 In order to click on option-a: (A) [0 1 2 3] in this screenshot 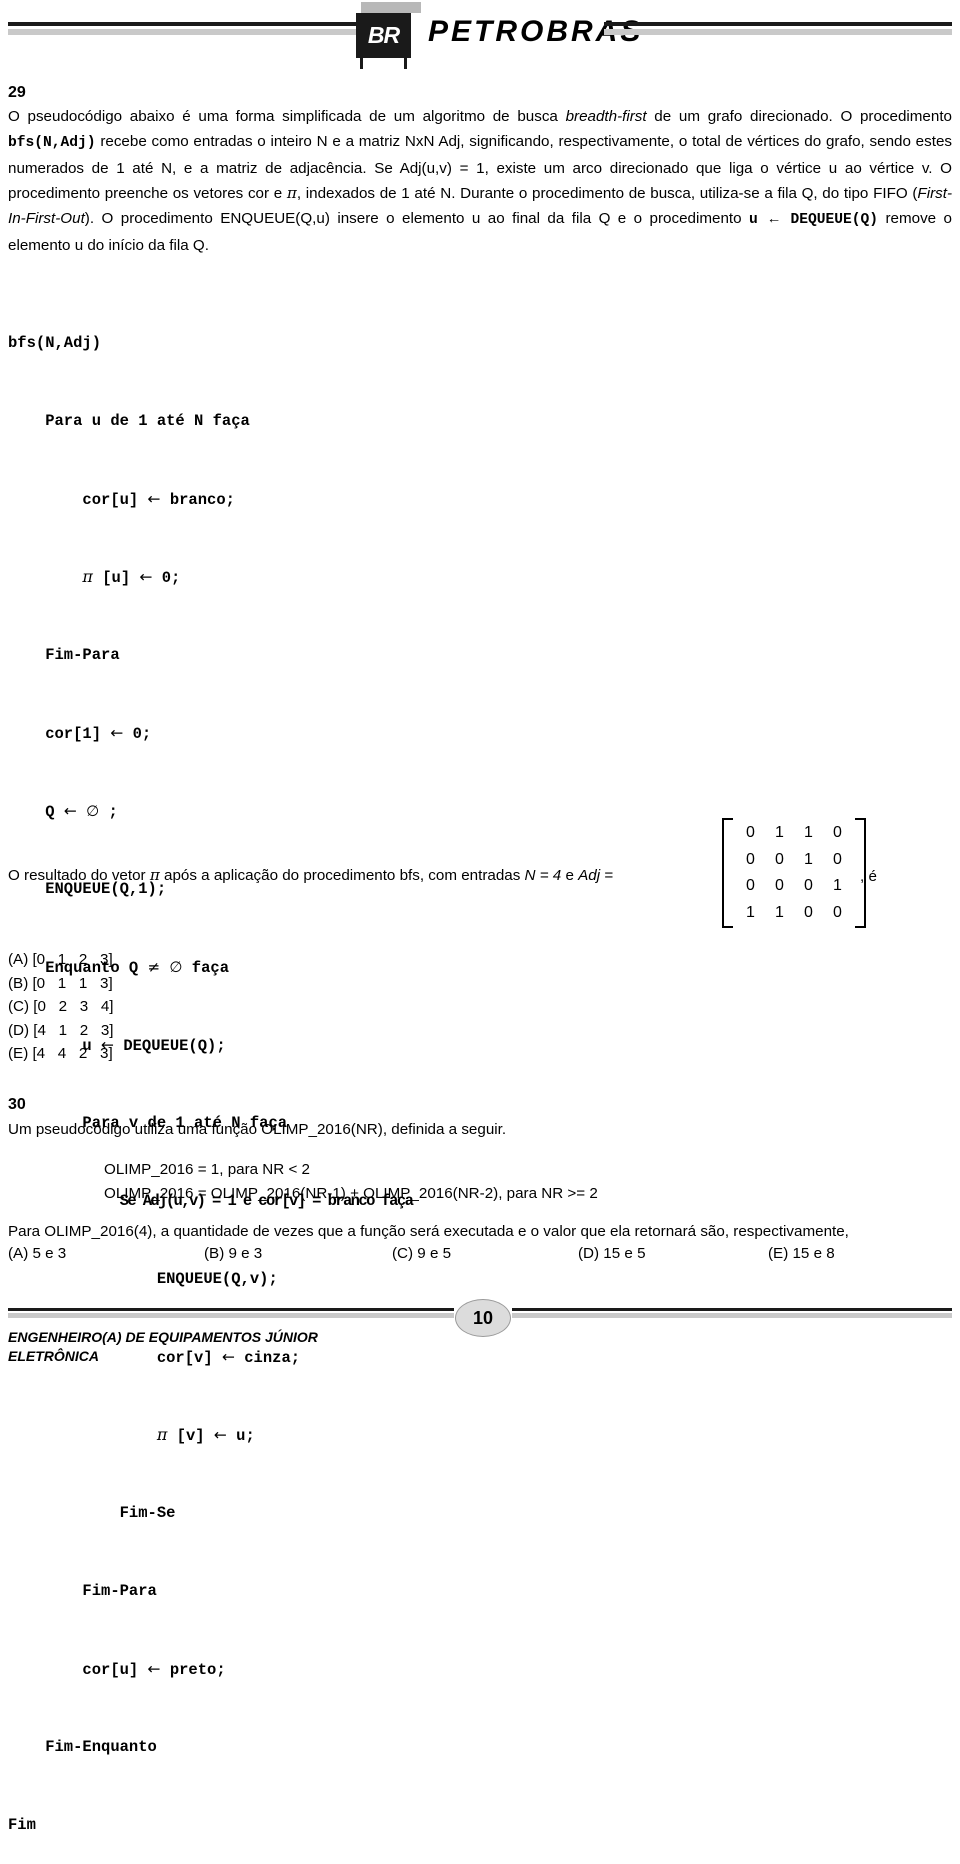, I will do `click(61, 960)`.